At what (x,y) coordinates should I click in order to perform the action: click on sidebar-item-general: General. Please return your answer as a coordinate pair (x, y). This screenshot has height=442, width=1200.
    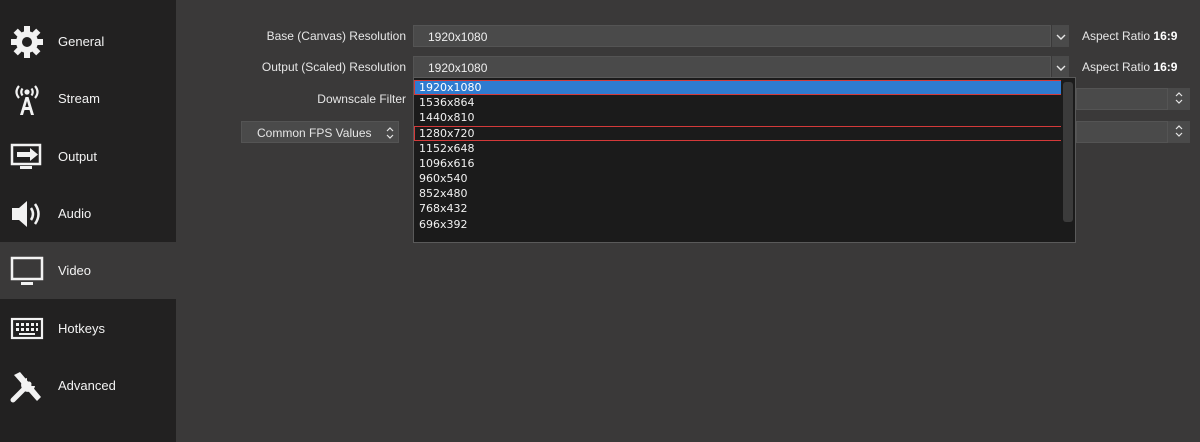
    Looking at the image, I should click on (88, 41).